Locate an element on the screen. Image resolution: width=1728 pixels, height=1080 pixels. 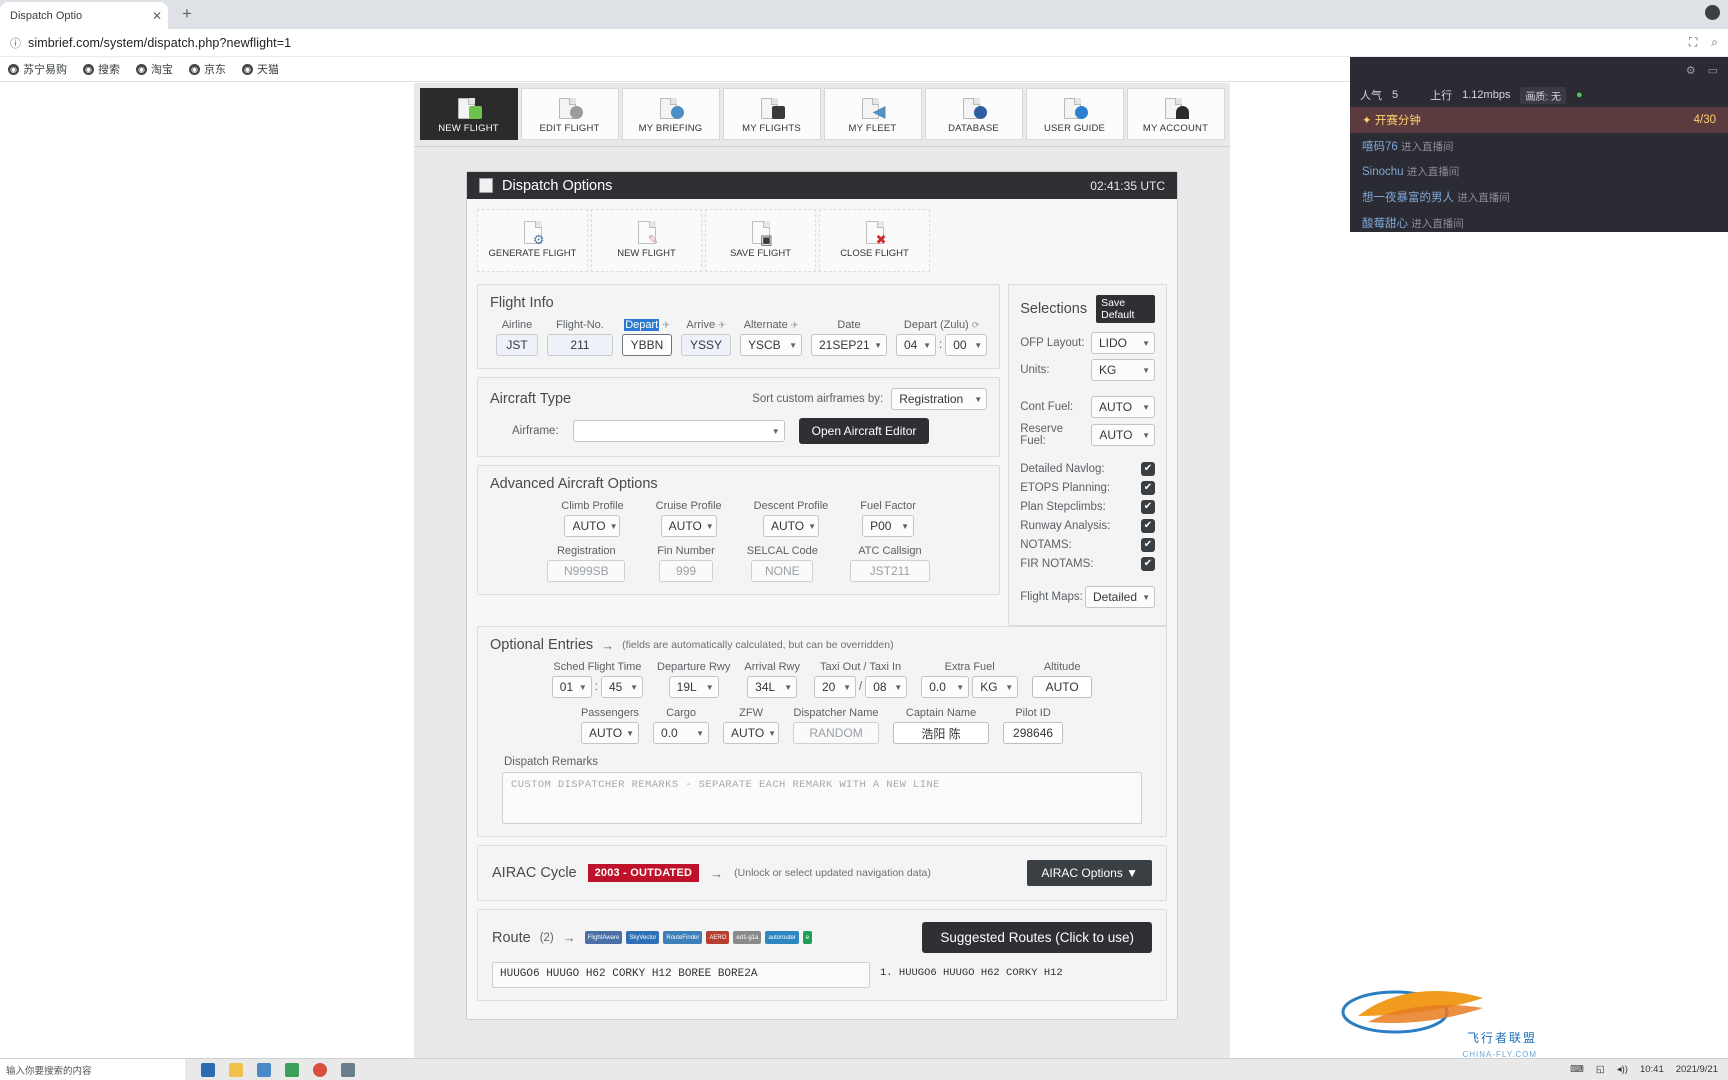
nav-tab-database: DATABASE is located at coordinates (973, 114).